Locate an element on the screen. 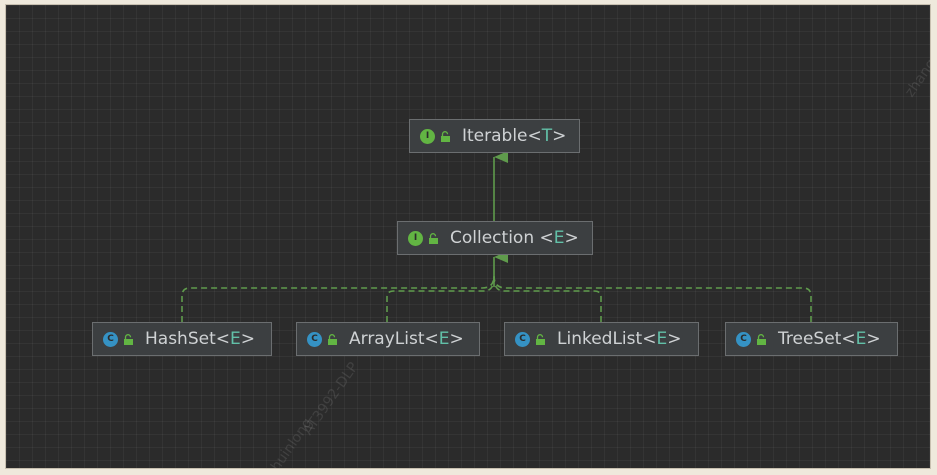 This screenshot has height=475, width=937. edge-hashset-implements-collection is located at coordinates (338, 298).